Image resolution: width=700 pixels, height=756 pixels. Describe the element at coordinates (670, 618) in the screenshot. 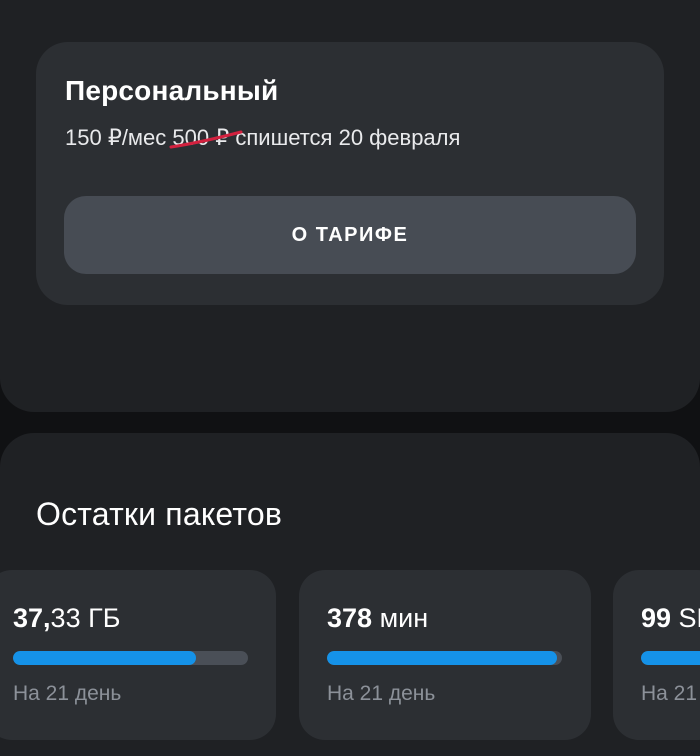

I see `packet-sms-value: 99 SMS` at that location.